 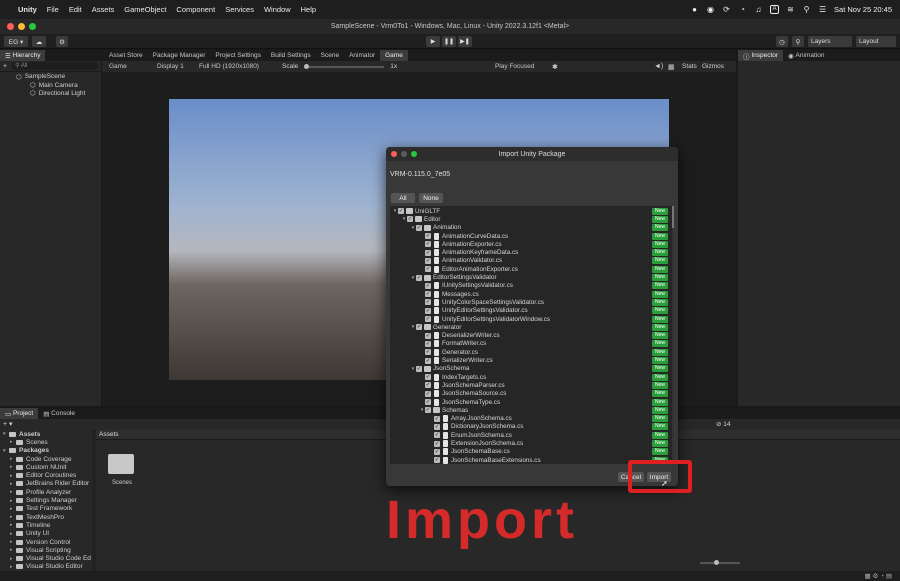 I want to click on file-row: ✓ EnumJsonSchema.cs, so click(x=530, y=435).